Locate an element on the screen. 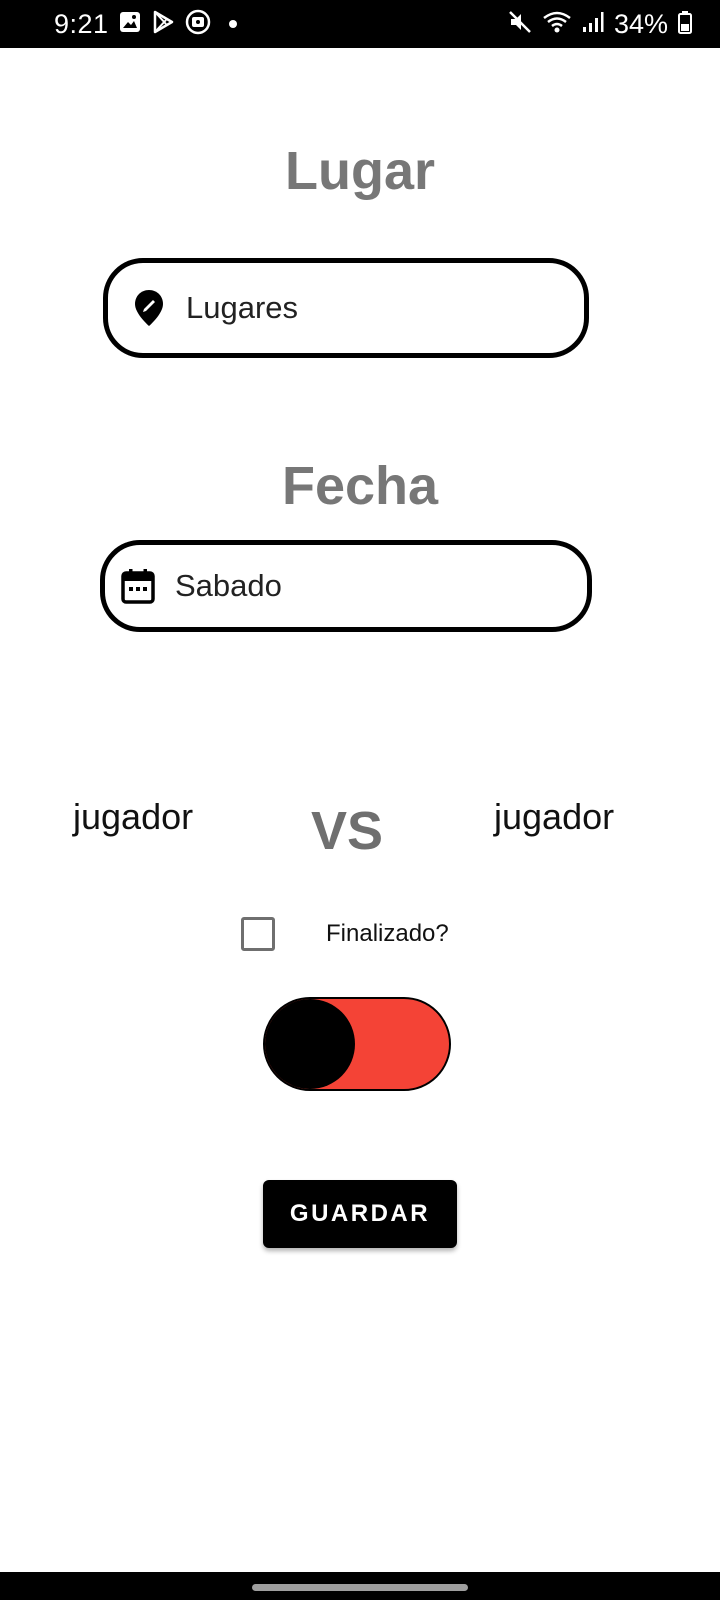 This screenshot has height=1600, width=720. finished-checkbox is located at coordinates (258, 934).